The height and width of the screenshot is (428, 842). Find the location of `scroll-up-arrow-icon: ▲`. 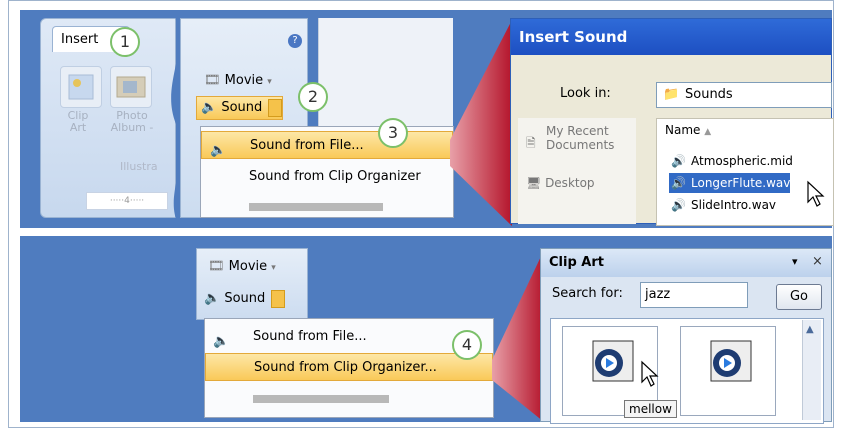

scroll-up-arrow-icon: ▲ is located at coordinates (810, 329).